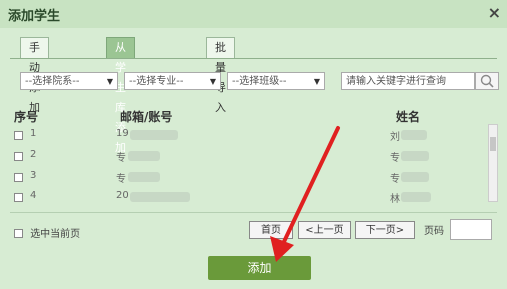 This screenshot has width=507, height=289. What do you see at coordinates (26, 117) in the screenshot?
I see `column-header-index: 序号` at bounding box center [26, 117].